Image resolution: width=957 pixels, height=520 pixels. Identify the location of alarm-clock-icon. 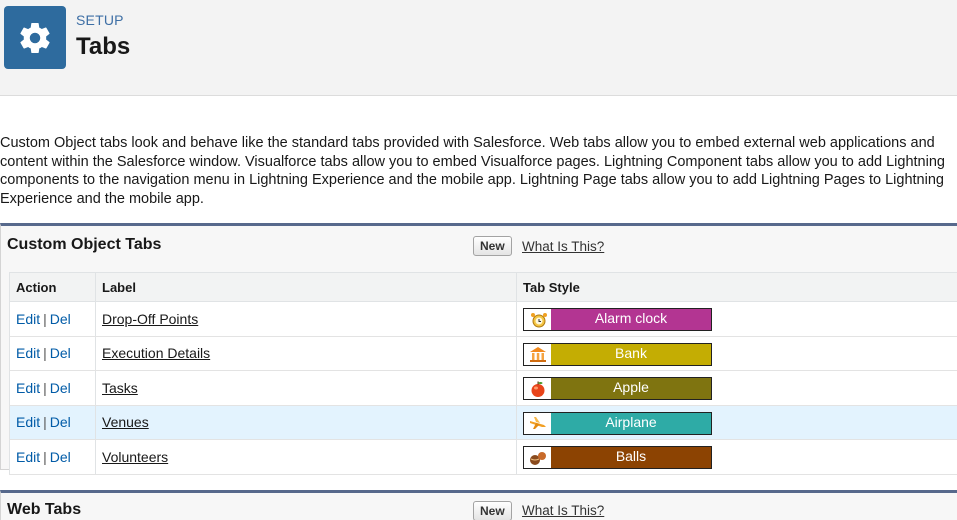
(537, 319).